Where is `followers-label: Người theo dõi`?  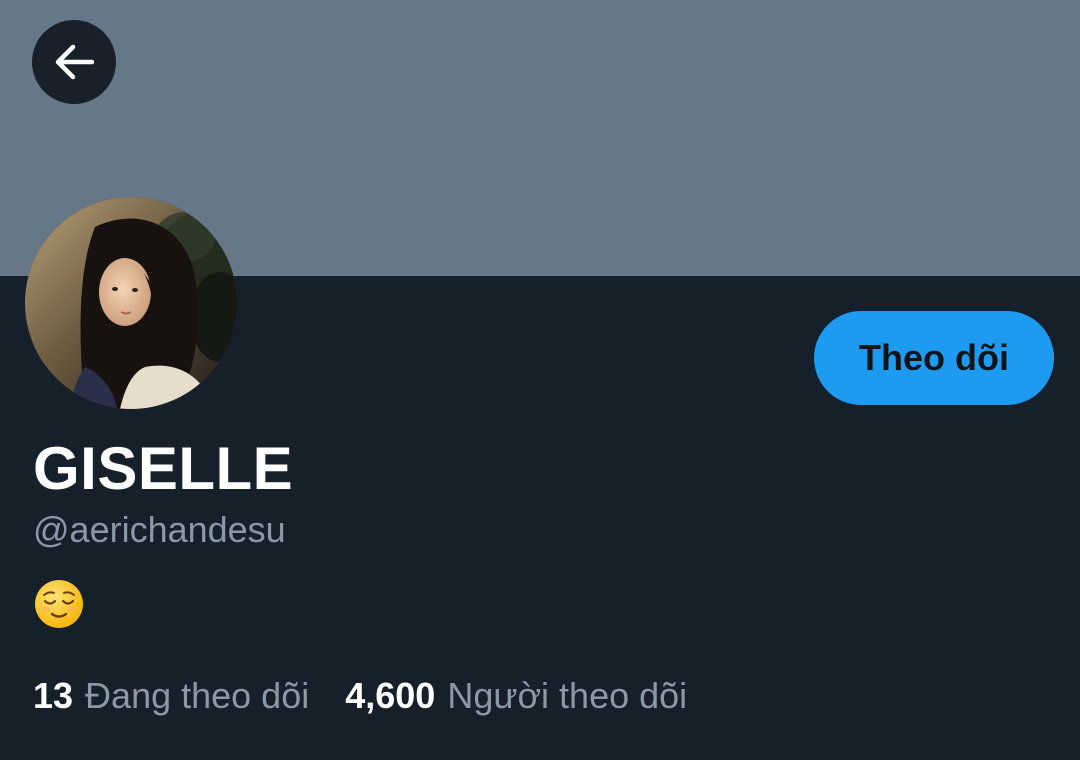
followers-label: Người theo dõi is located at coordinates (567, 695).